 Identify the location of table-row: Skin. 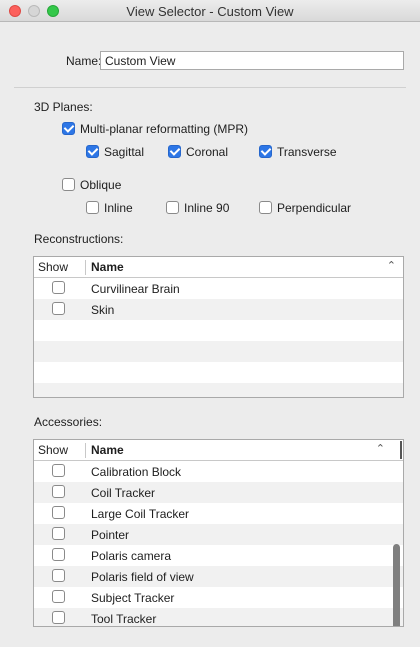
(218, 309).